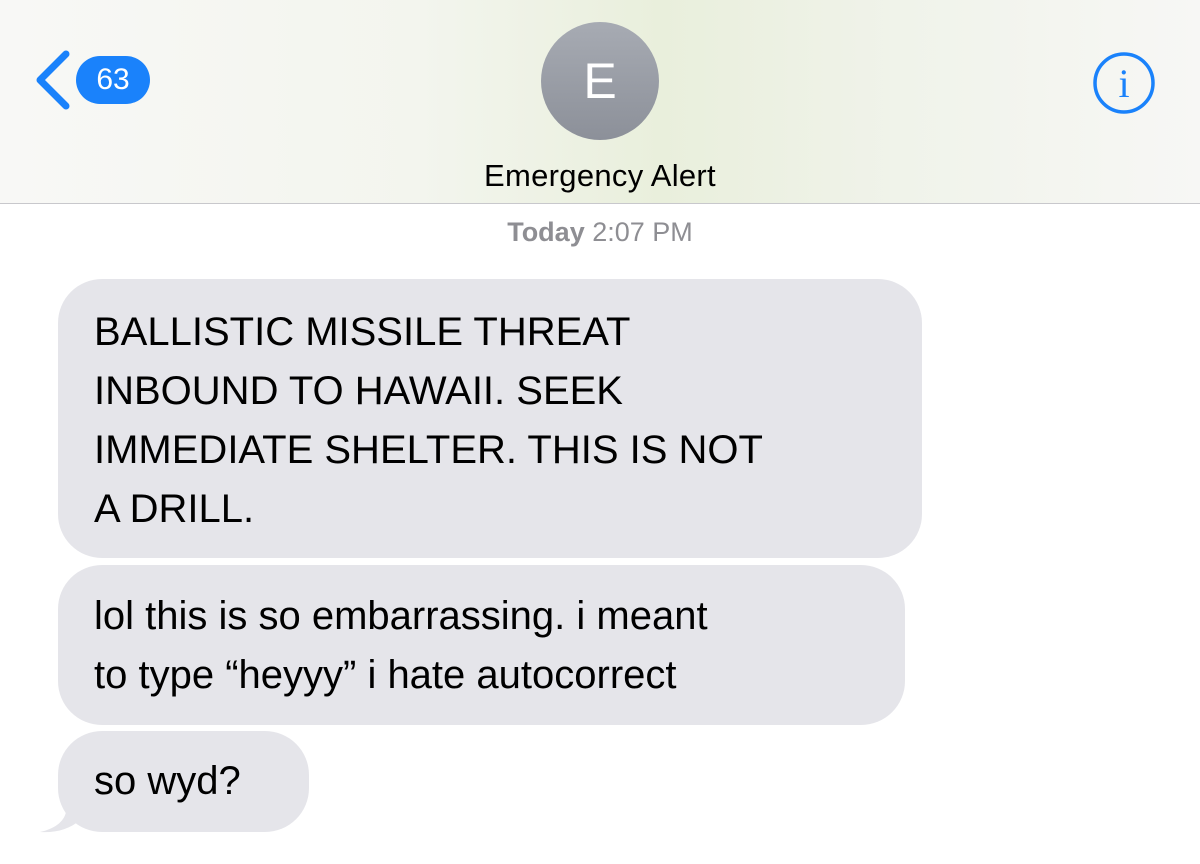 The width and height of the screenshot is (1200, 864). I want to click on message-line: lol this is so embarrassing. i meant, so click(401, 616).